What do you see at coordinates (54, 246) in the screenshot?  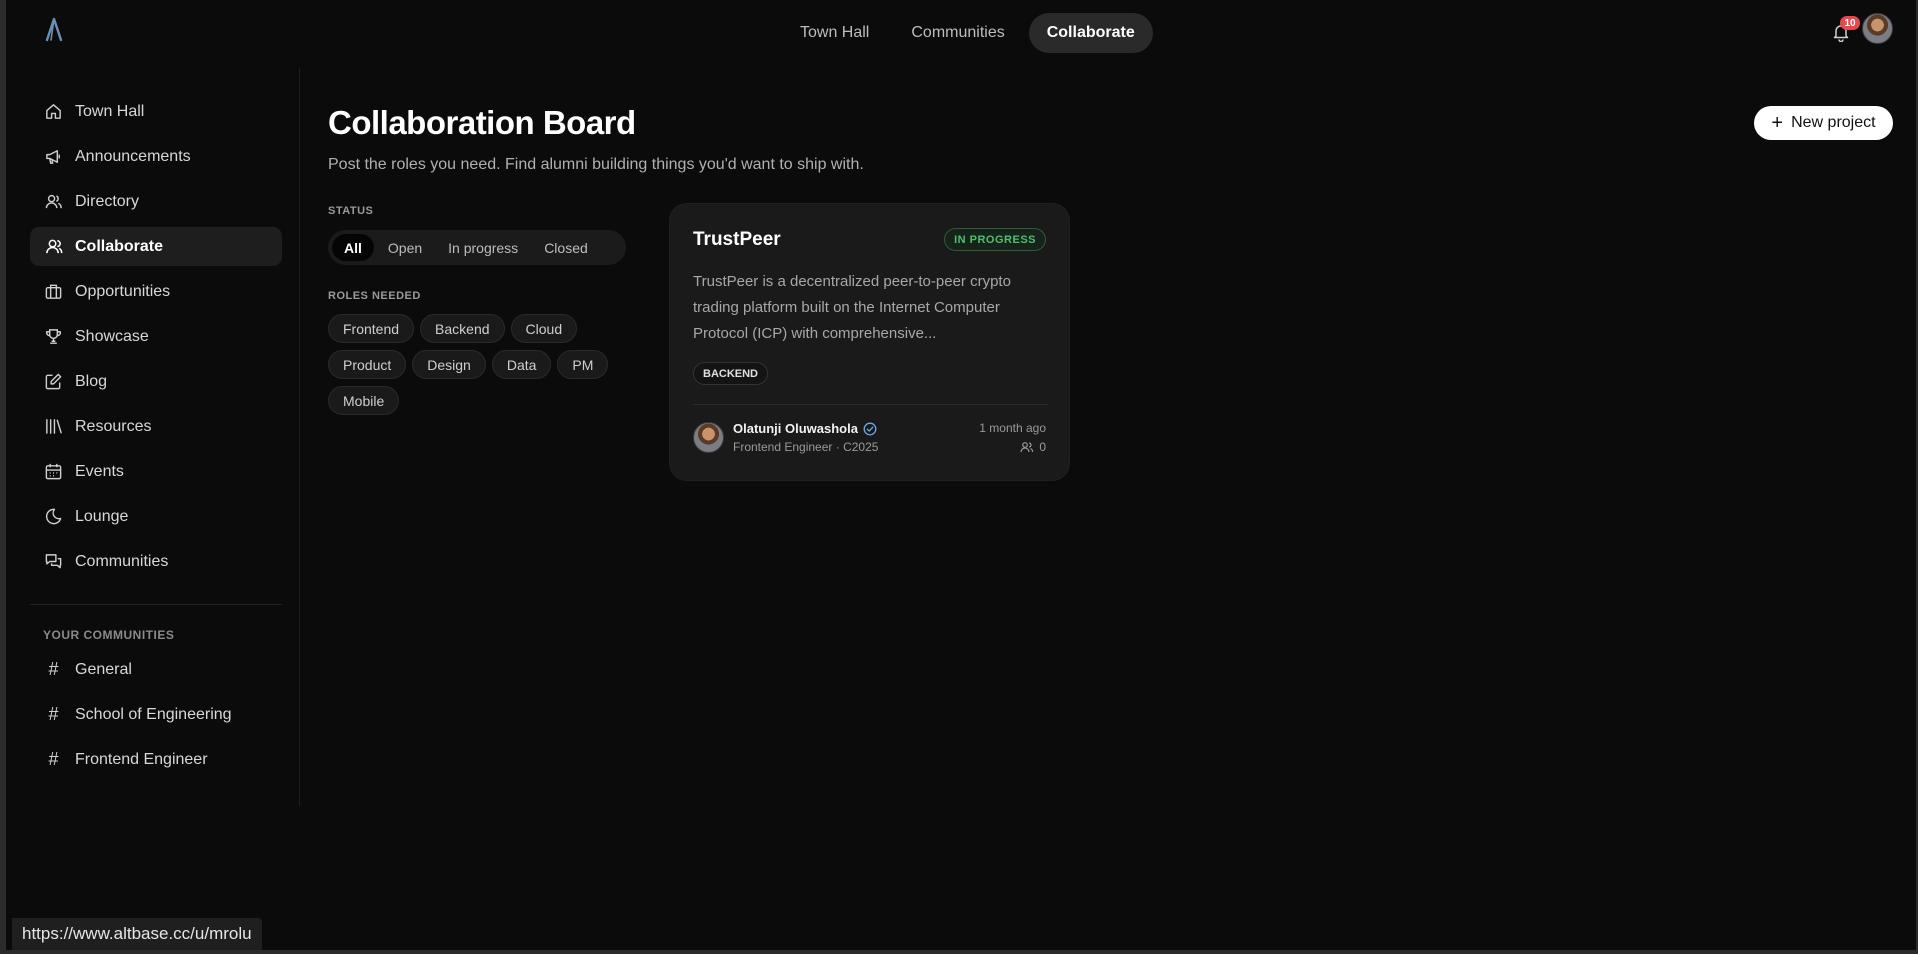 I see `user-icon` at bounding box center [54, 246].